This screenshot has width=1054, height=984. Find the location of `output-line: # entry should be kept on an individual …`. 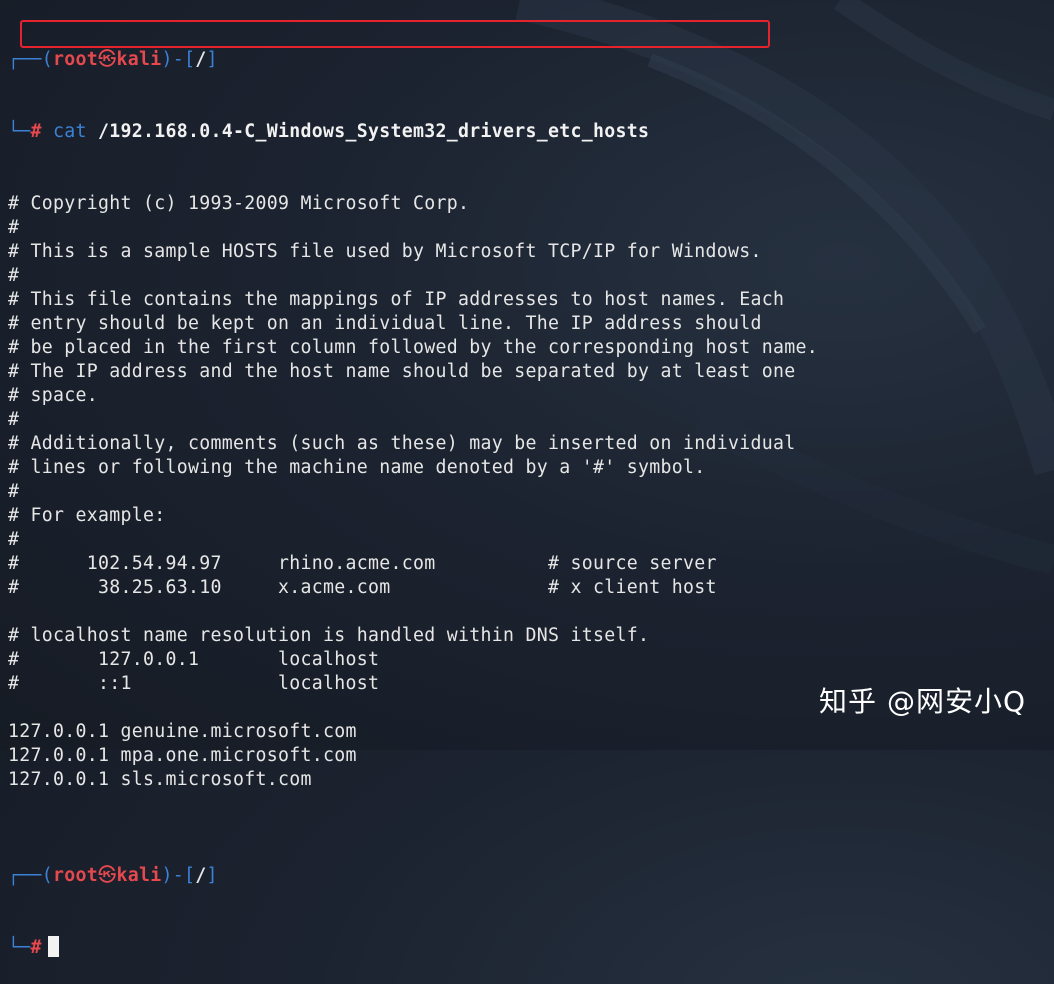

output-line: # entry should be kept on an individual … is located at coordinates (385, 323).